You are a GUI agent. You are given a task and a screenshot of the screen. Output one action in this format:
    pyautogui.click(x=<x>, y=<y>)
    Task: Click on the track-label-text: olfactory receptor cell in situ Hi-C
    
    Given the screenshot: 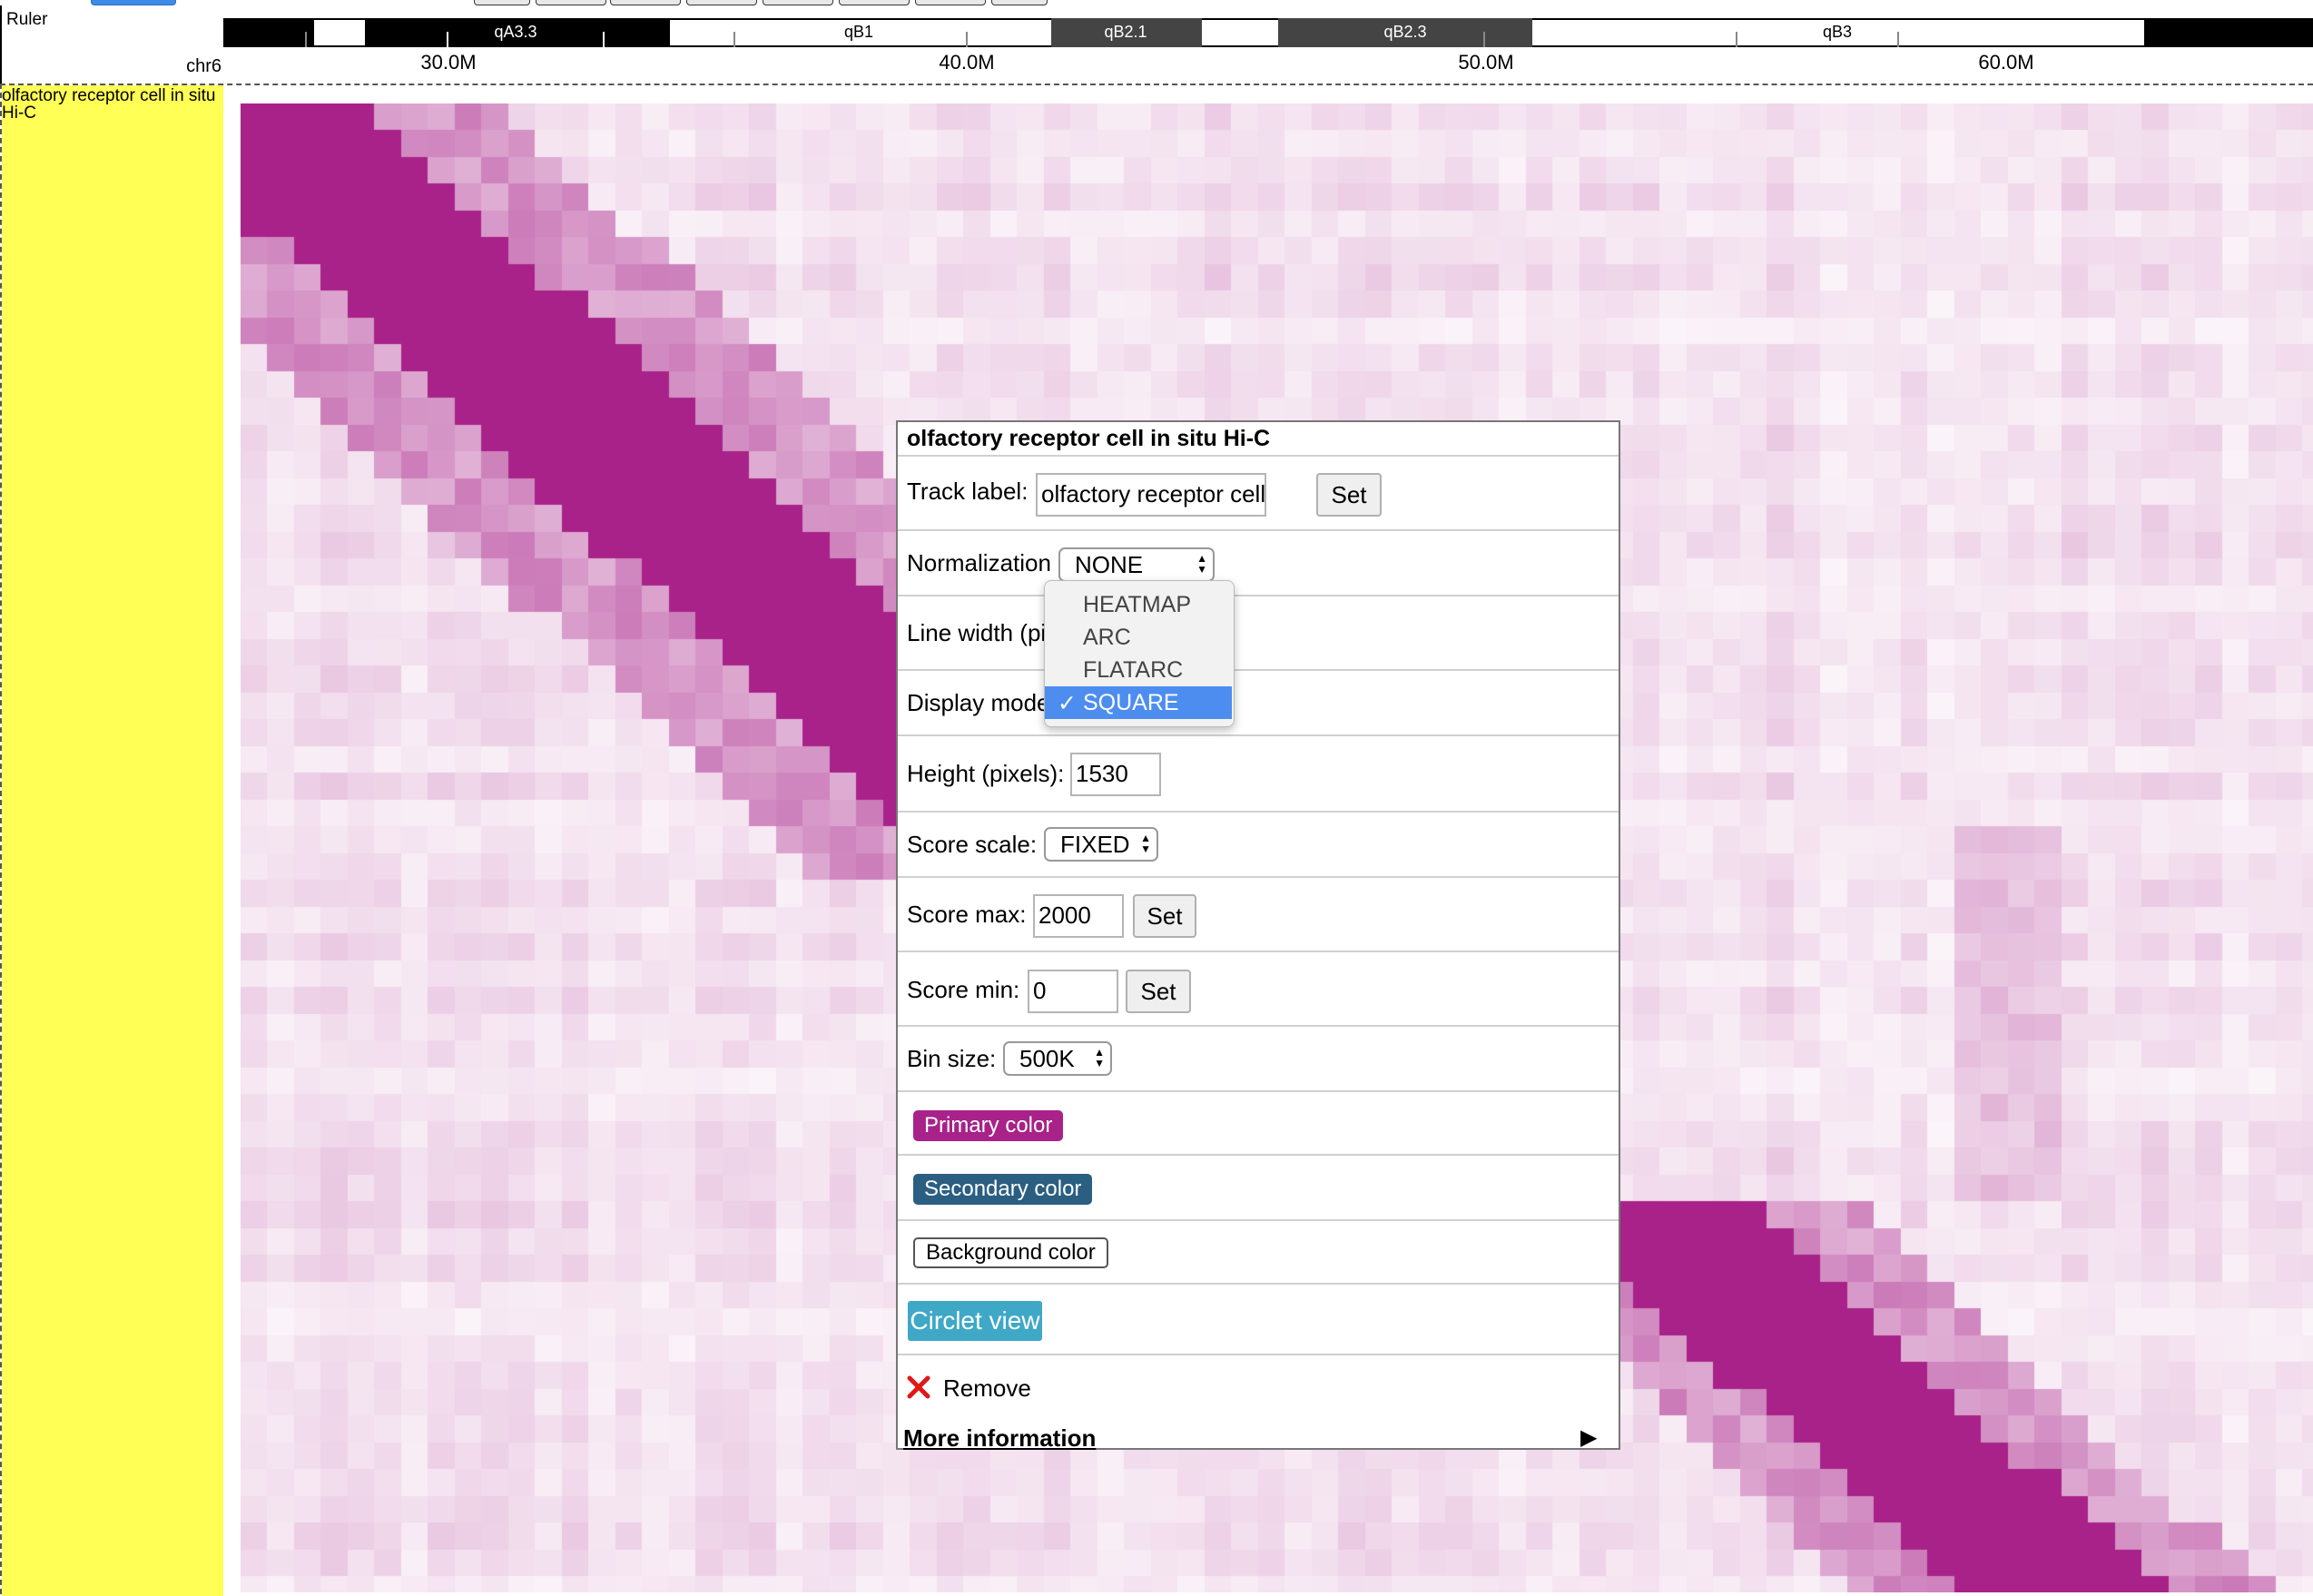 What is the action you would take?
    pyautogui.click(x=109, y=104)
    